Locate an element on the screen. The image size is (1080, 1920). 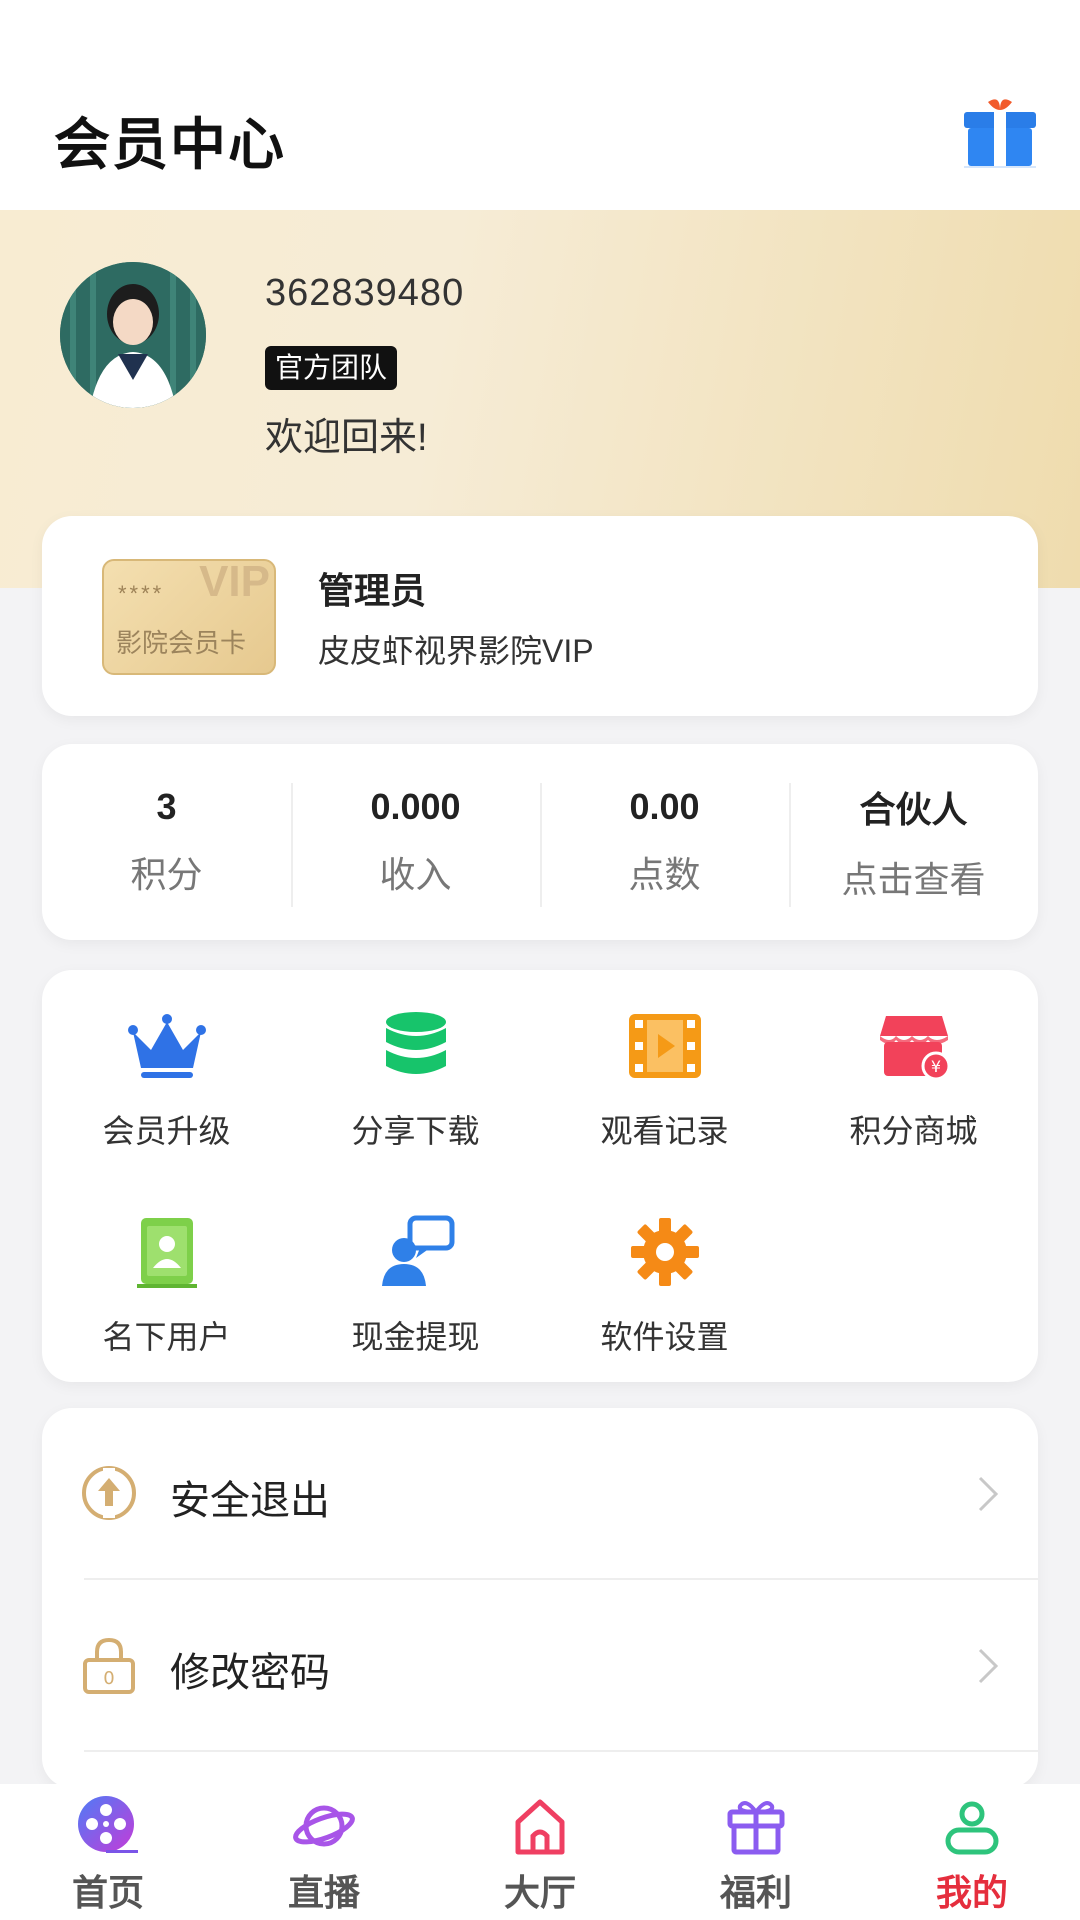
grid-item-watch-history: 观看记录 is located at coordinates (664, 1065).